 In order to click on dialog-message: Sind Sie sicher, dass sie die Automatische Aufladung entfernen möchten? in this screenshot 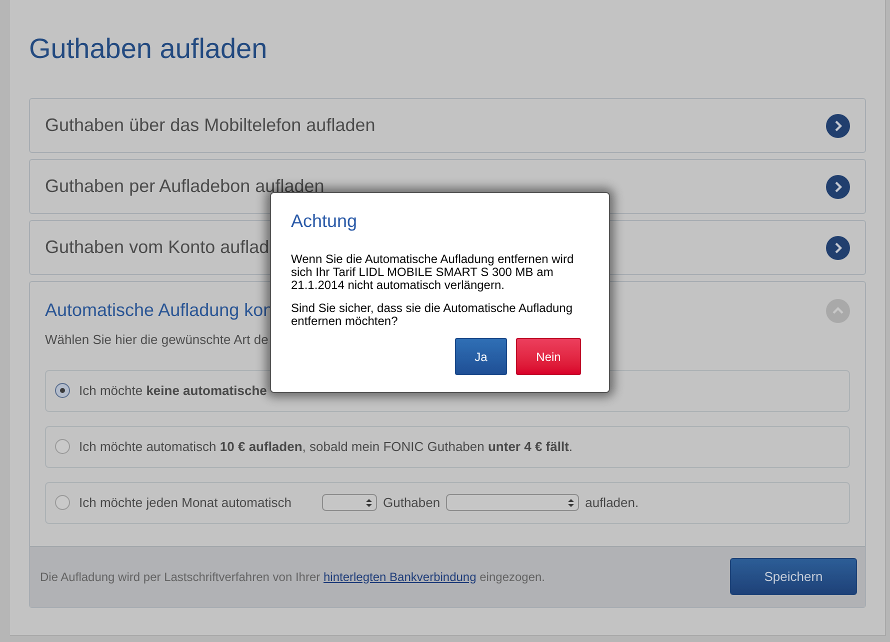, I will do `click(432, 315)`.